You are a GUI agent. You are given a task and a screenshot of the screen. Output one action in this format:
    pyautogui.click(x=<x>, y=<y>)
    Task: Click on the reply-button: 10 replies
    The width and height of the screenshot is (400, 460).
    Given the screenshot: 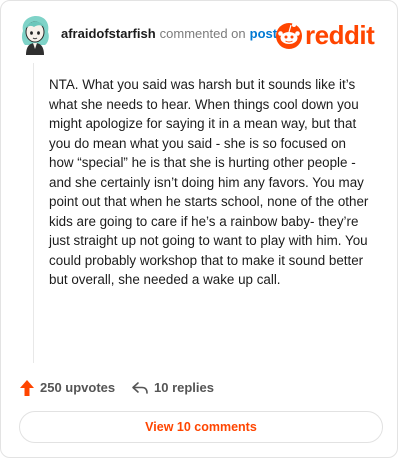 What is the action you would take?
    pyautogui.click(x=172, y=388)
    